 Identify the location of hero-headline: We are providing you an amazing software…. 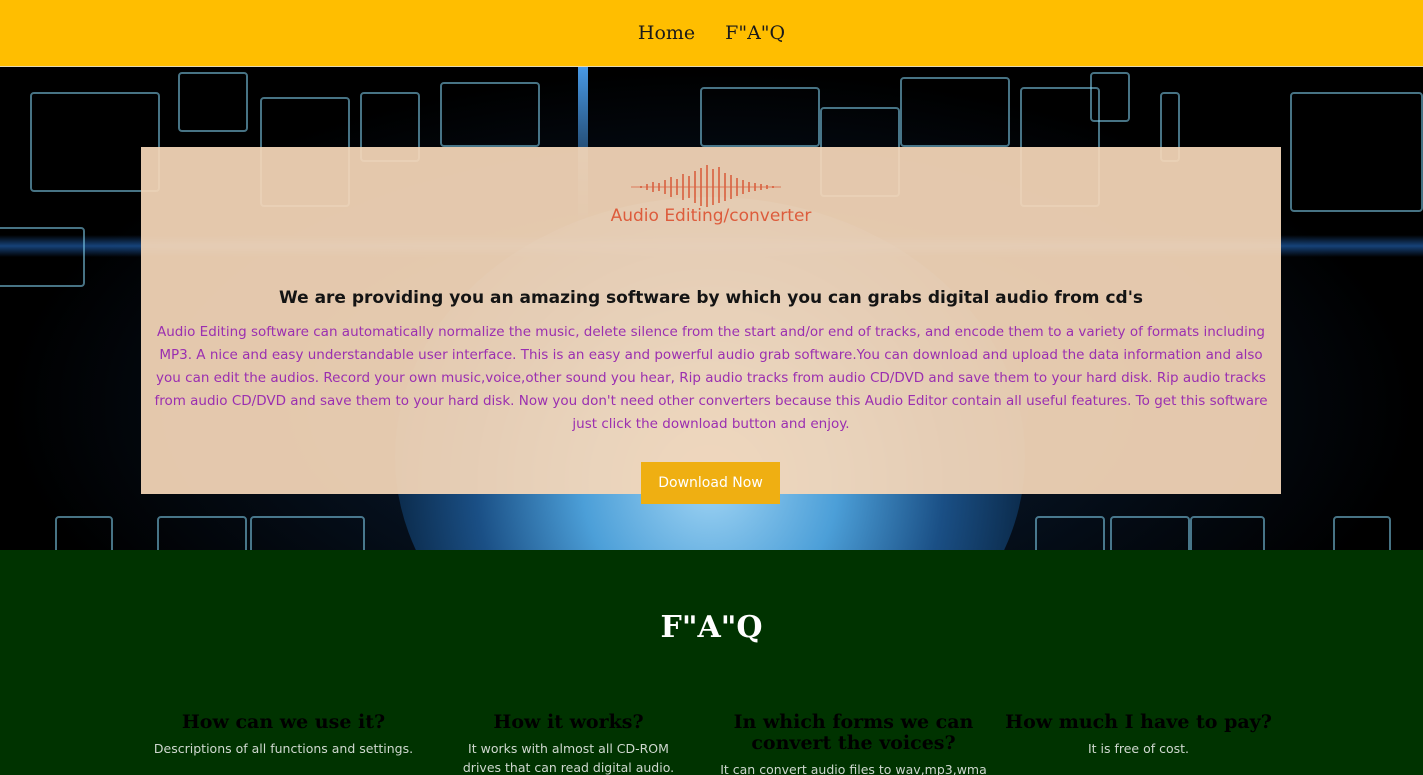
(711, 298).